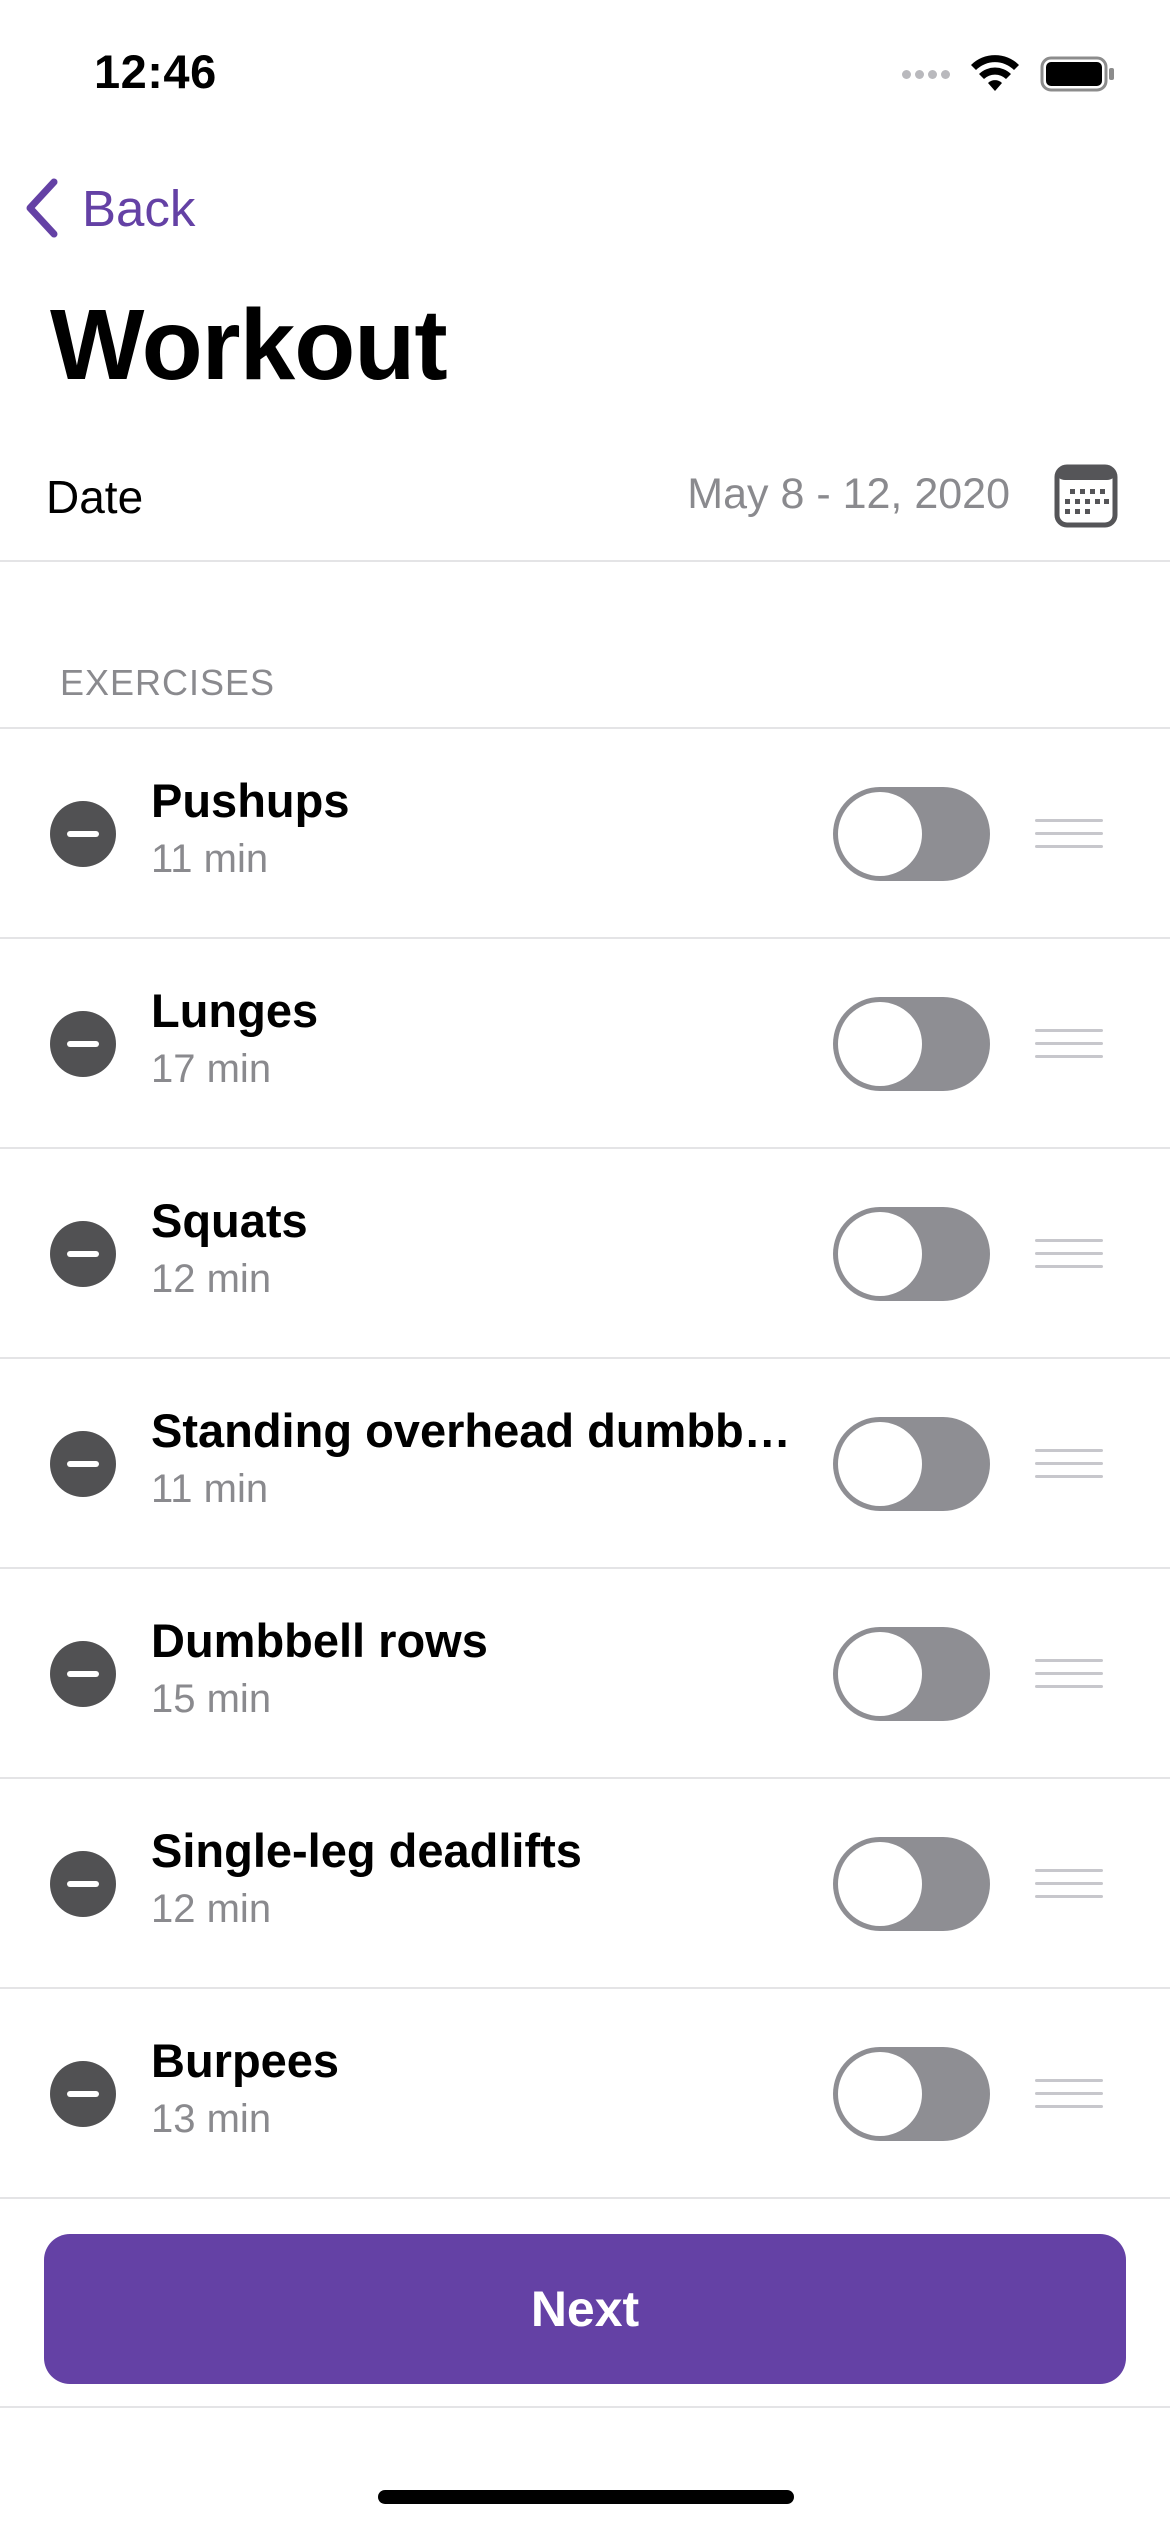 The image size is (1170, 2532). Describe the element at coordinates (366, 1850) in the screenshot. I see `exercise-name: Single-leg deadlifts` at that location.